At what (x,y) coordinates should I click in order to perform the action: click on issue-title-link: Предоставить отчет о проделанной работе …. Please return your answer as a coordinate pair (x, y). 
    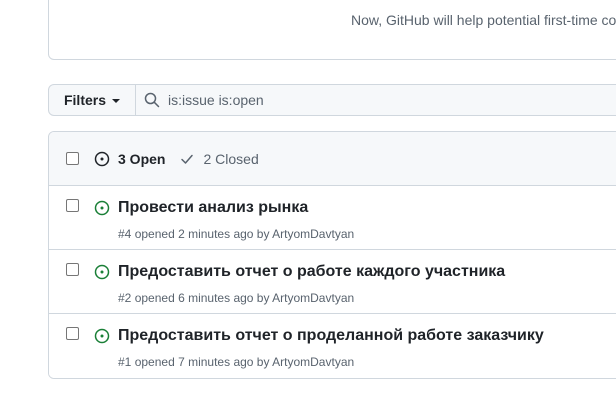
    Looking at the image, I should click on (331, 336).